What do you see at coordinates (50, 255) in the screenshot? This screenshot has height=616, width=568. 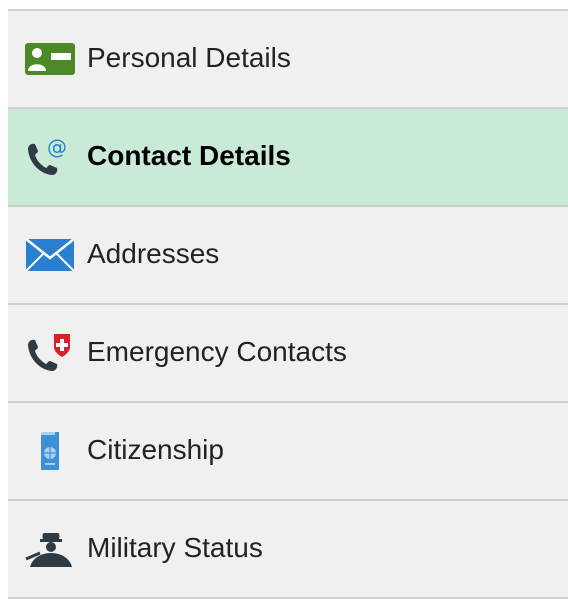 I see `envelope-icon` at bounding box center [50, 255].